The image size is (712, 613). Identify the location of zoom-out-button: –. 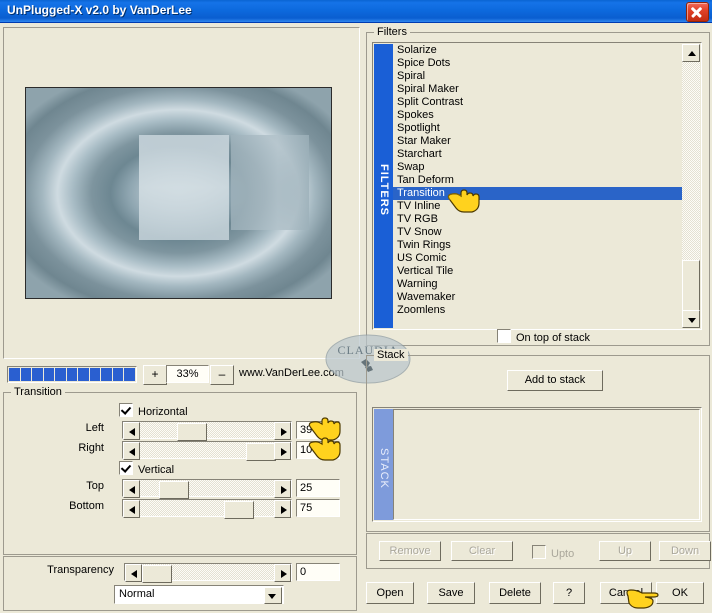
(222, 375).